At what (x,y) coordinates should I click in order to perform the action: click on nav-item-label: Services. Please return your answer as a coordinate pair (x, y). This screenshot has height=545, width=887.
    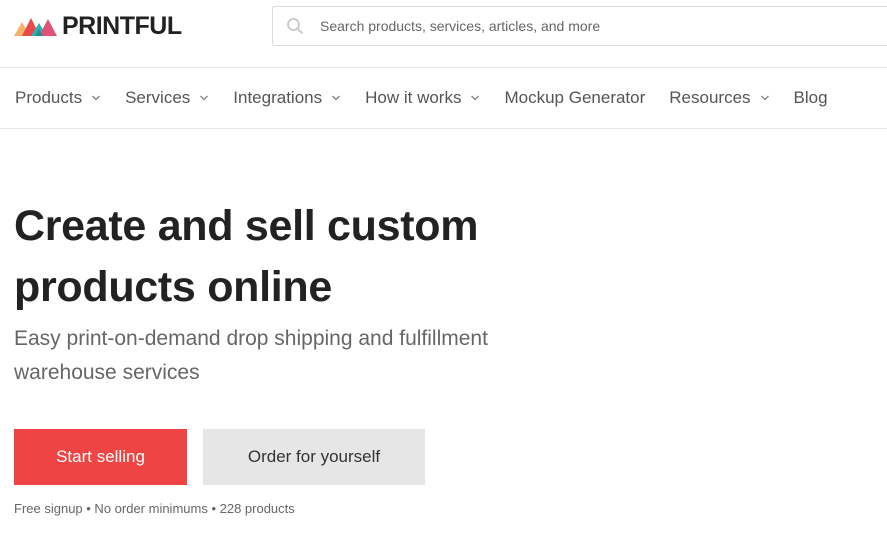
    Looking at the image, I should click on (158, 97).